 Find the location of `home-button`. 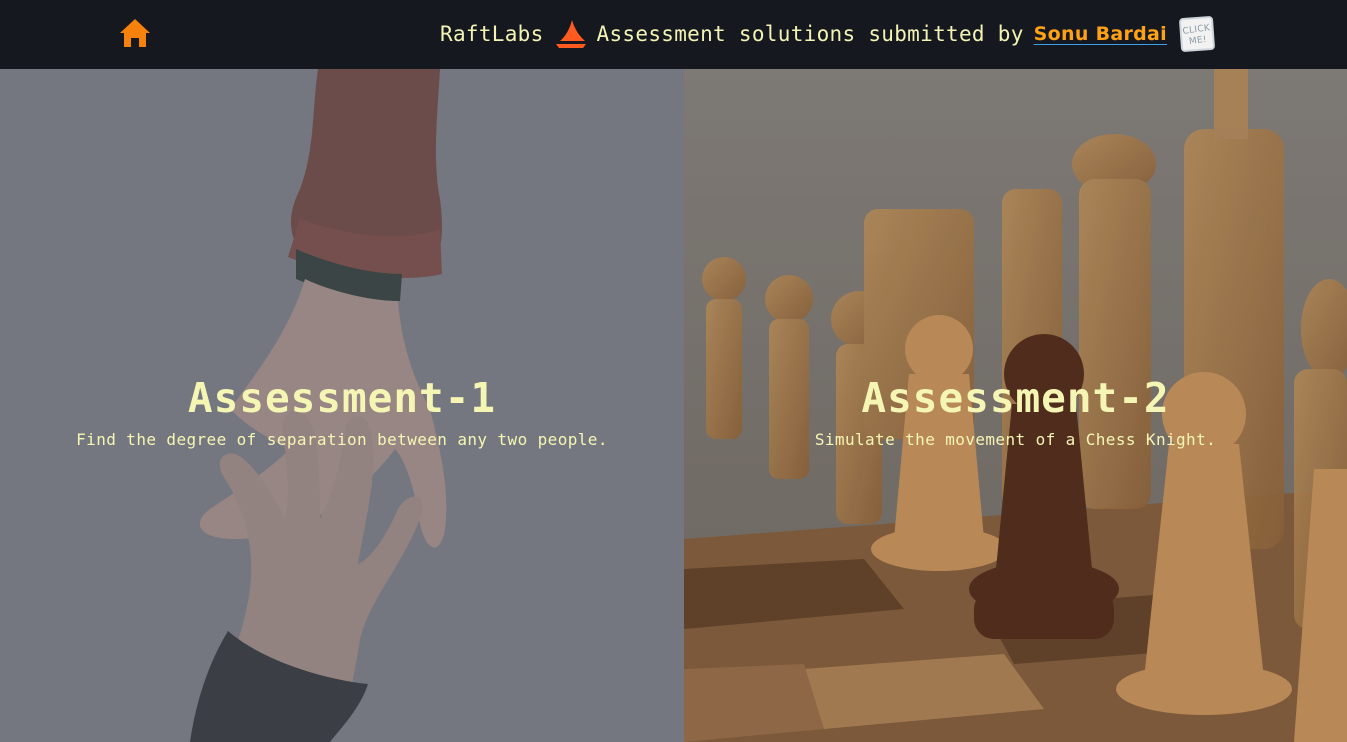

home-button is located at coordinates (135, 33).